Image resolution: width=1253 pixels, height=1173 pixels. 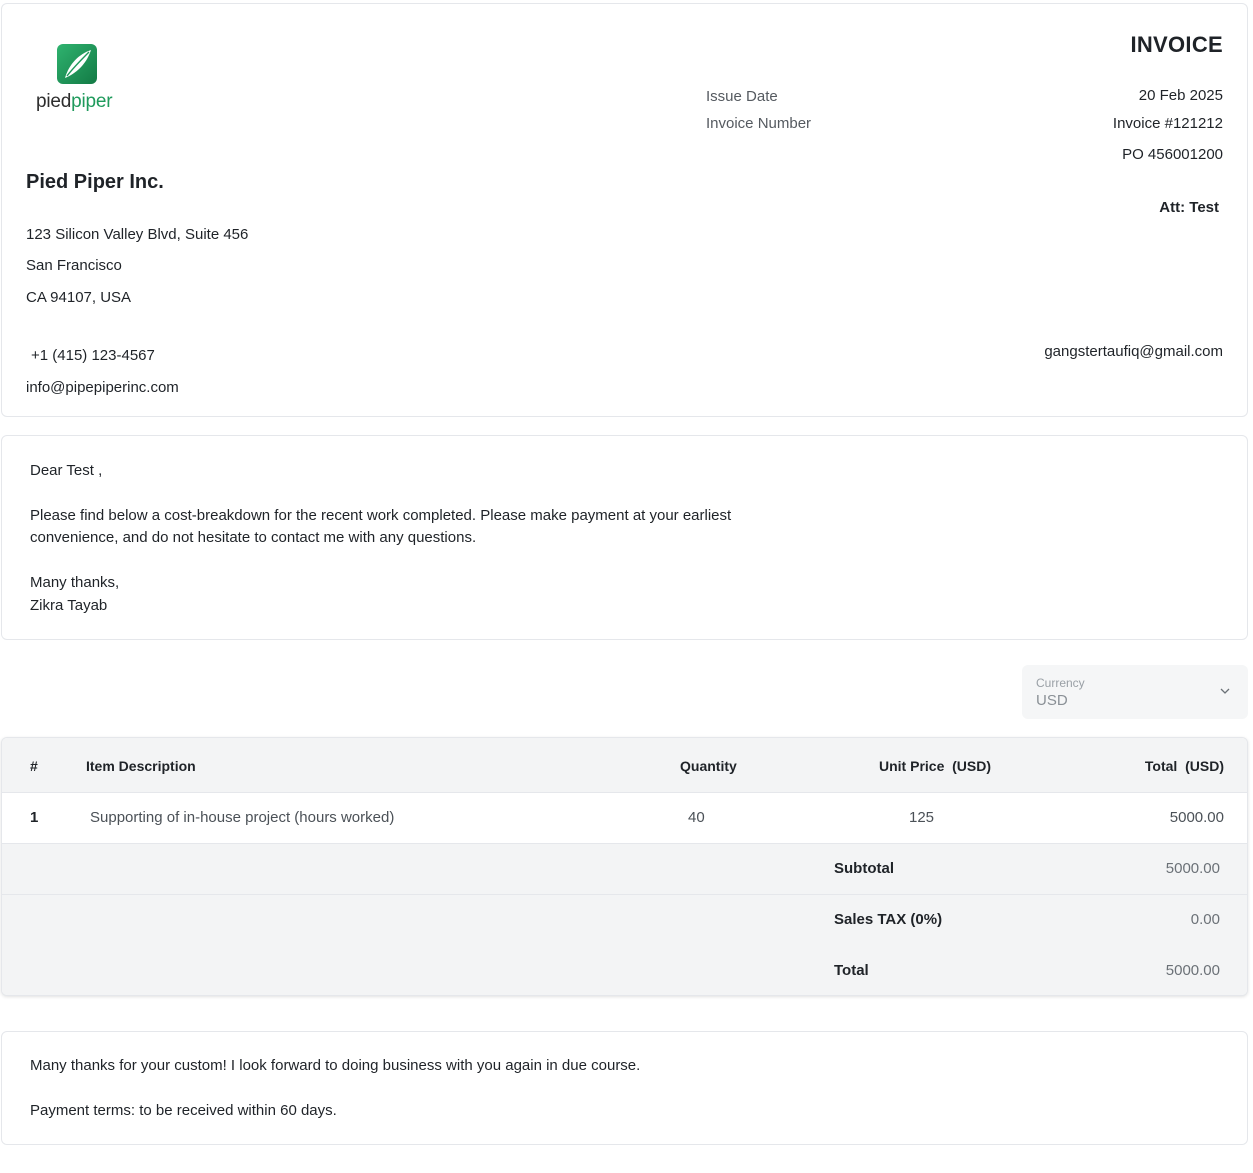 I want to click on item-unit-price: 125, so click(x=922, y=817).